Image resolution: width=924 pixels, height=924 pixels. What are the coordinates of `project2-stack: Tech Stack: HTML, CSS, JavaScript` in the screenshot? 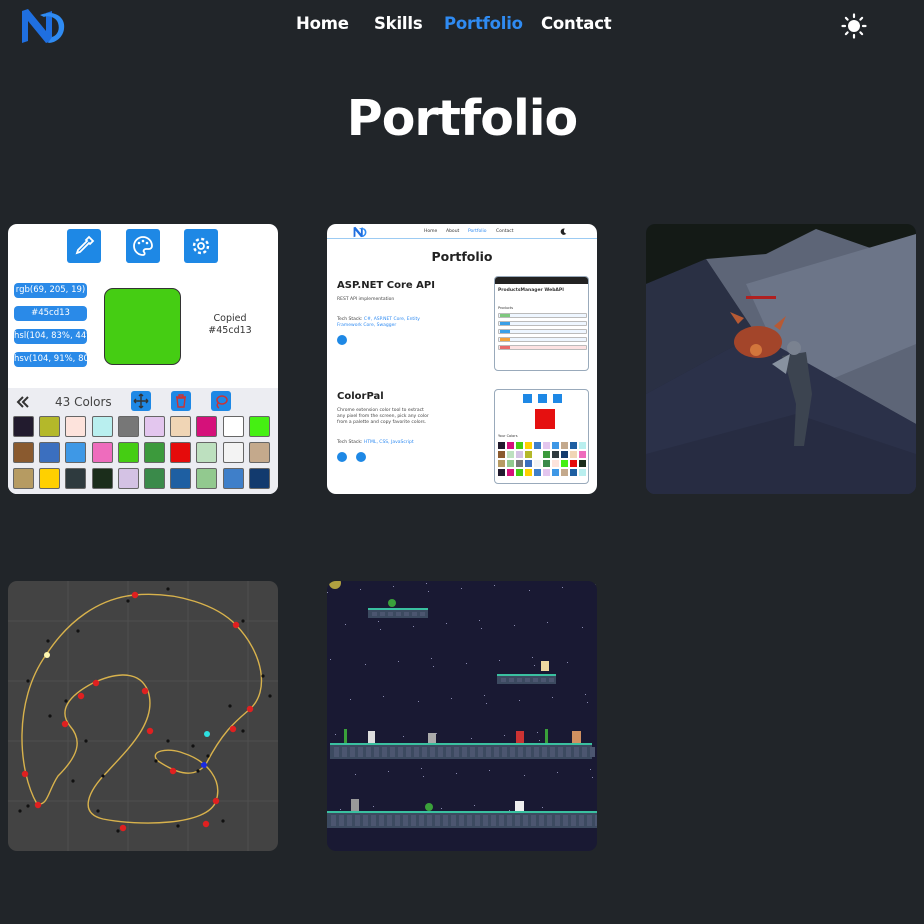 It's located at (392, 443).